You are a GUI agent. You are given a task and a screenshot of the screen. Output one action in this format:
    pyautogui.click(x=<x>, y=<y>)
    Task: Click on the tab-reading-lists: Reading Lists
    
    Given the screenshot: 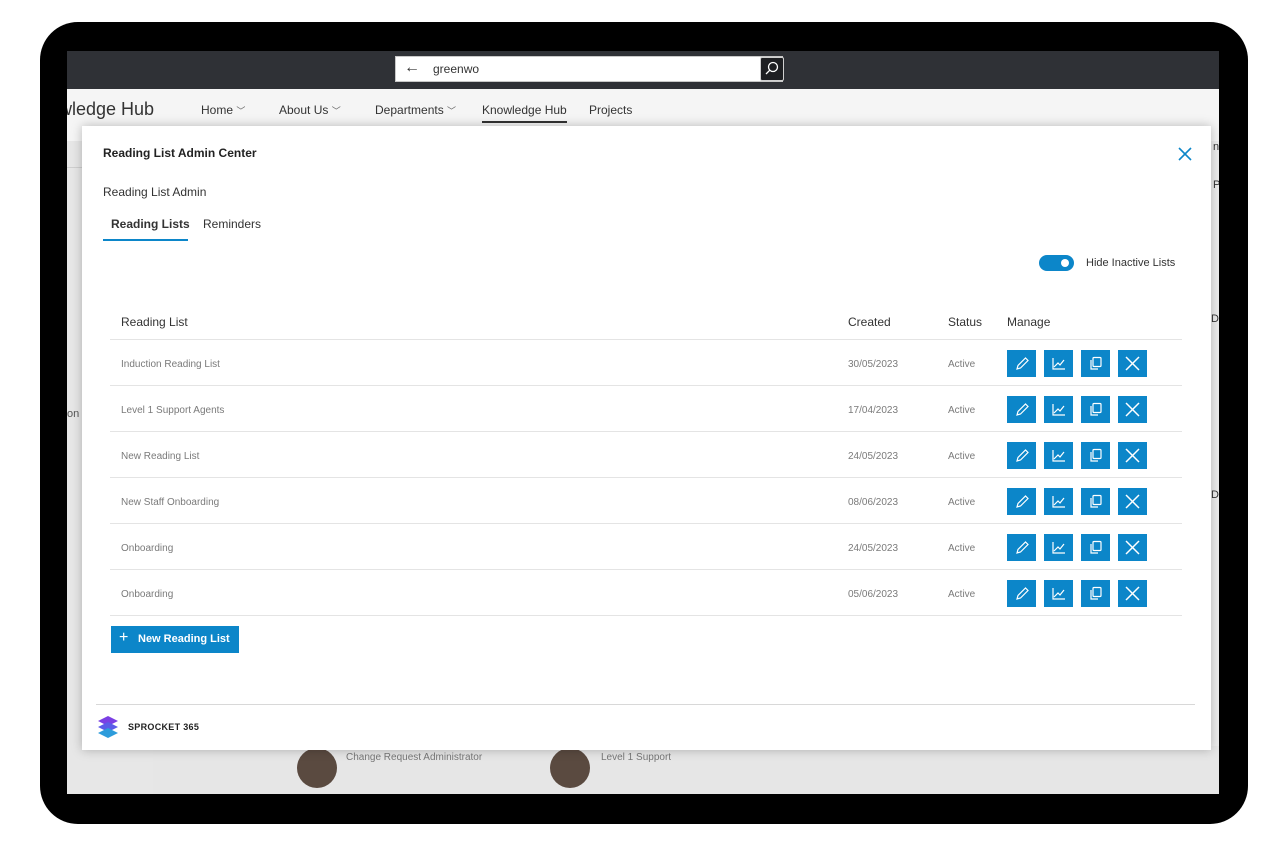 What is the action you would take?
    pyautogui.click(x=150, y=224)
    